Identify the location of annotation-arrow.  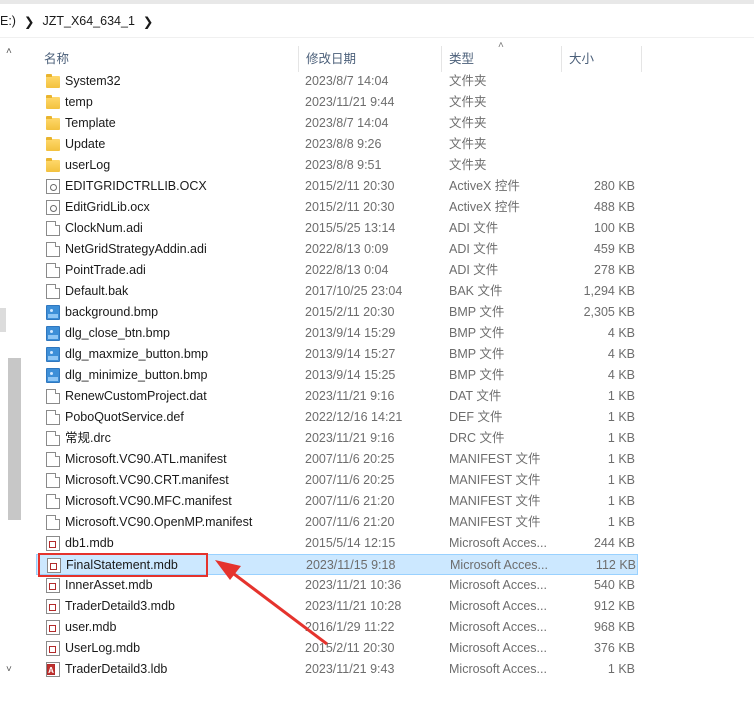
(271, 603).